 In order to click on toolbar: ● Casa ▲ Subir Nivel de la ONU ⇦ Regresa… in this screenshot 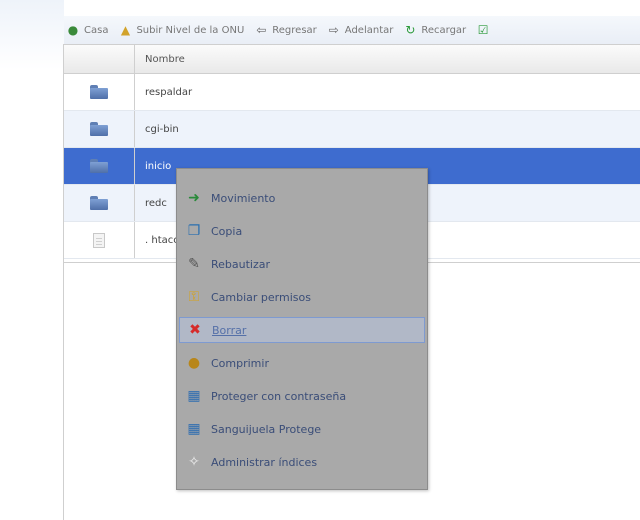, I will do `click(352, 30)`.